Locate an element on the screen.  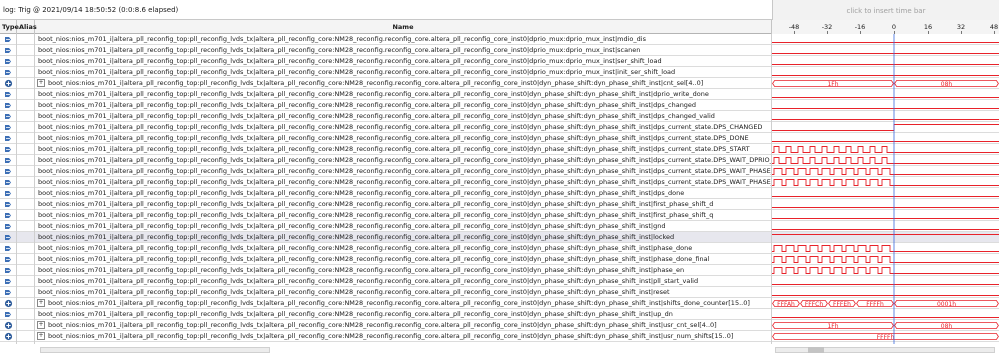
waveform-scrollbar-thumb is located at coordinates (816, 350).